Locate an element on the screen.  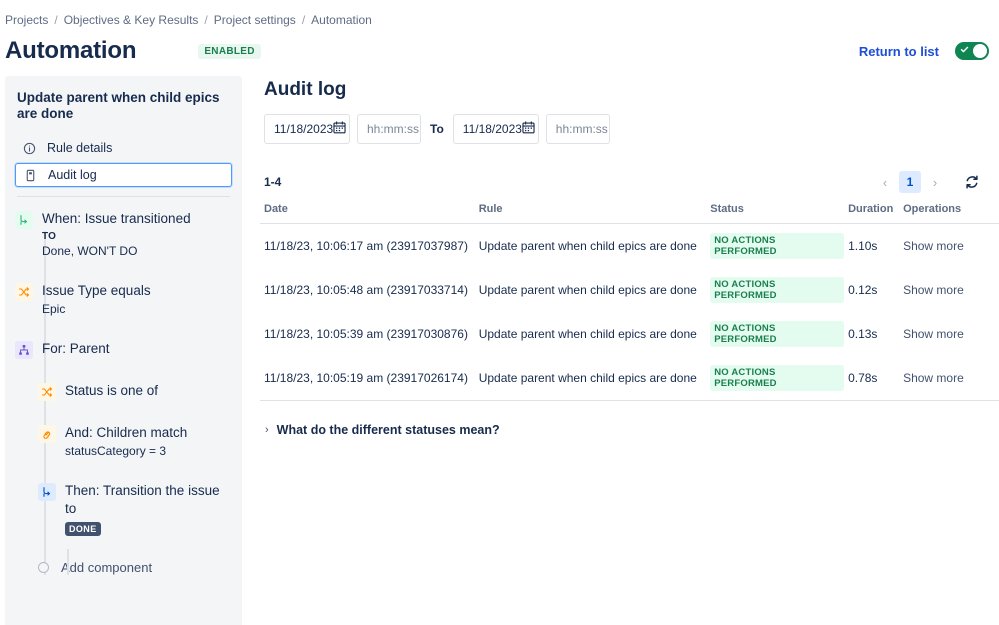
column-header-operations: Operations is located at coordinates (949, 213).